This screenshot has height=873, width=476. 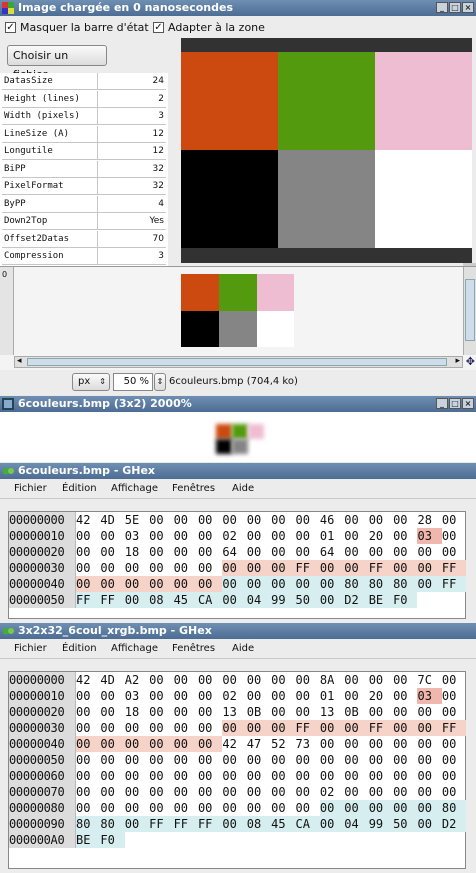 What do you see at coordinates (210, 600) in the screenshot?
I see `hex-byte: CA` at bounding box center [210, 600].